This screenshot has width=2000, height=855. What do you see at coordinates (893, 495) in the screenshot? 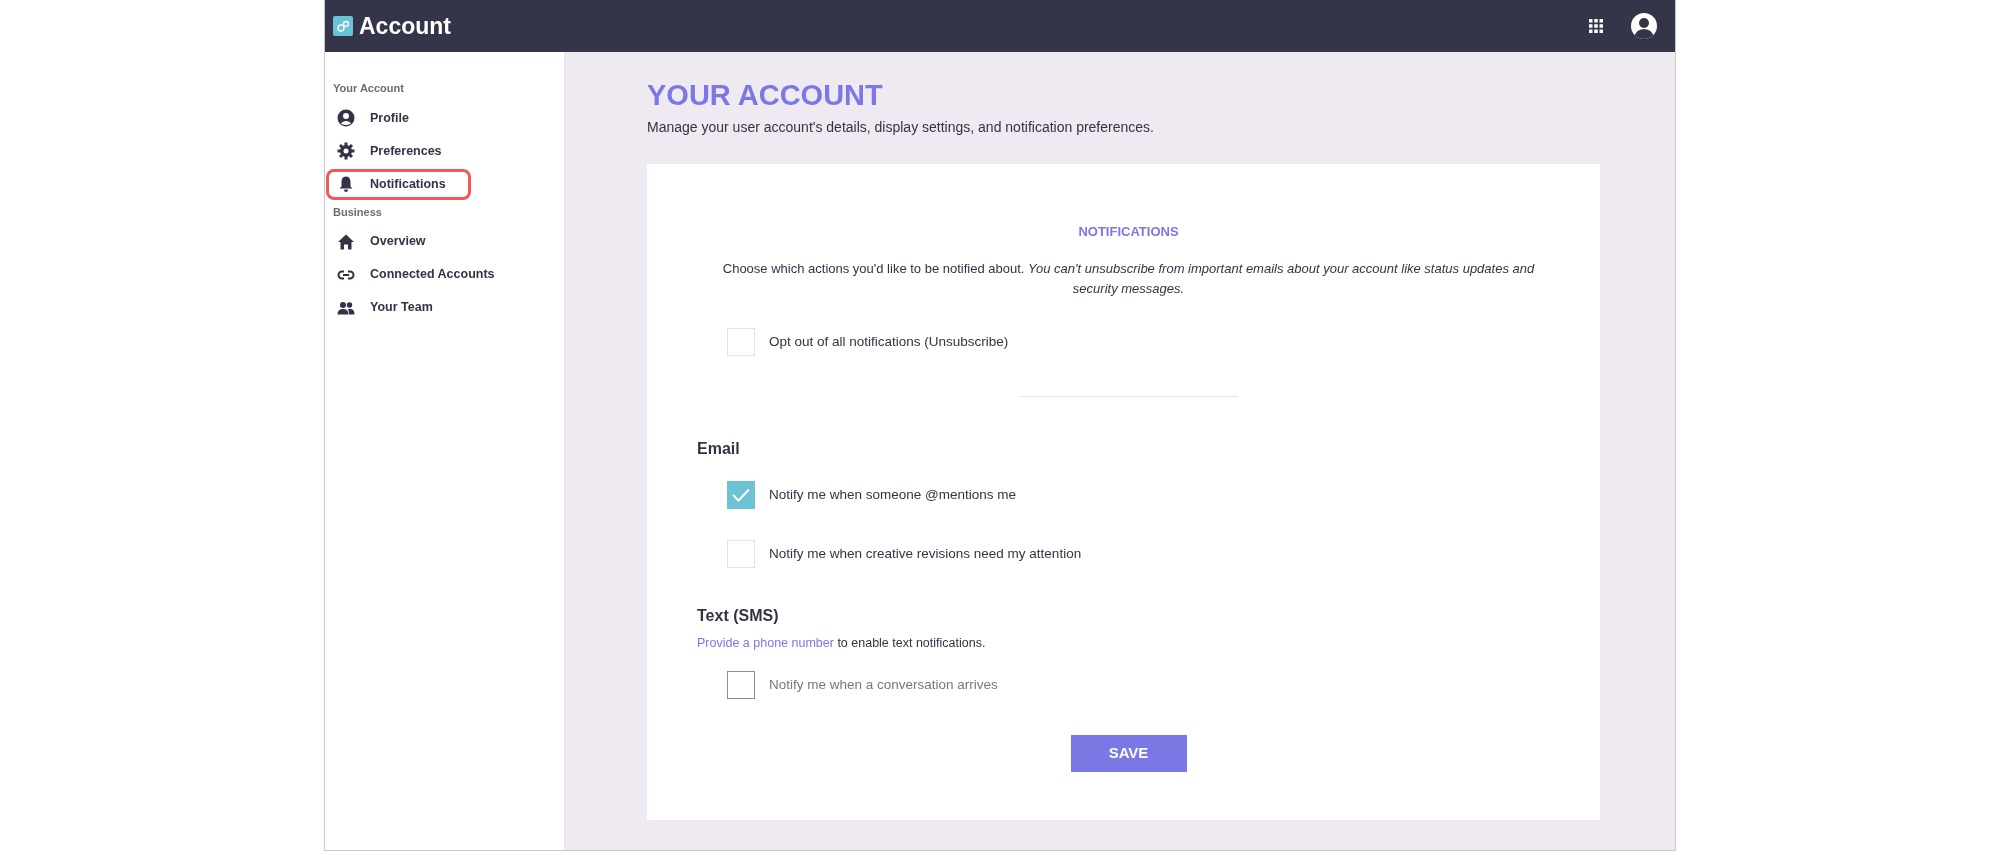
I see `checkbox-label: Notify me when someone @mentions me` at bounding box center [893, 495].